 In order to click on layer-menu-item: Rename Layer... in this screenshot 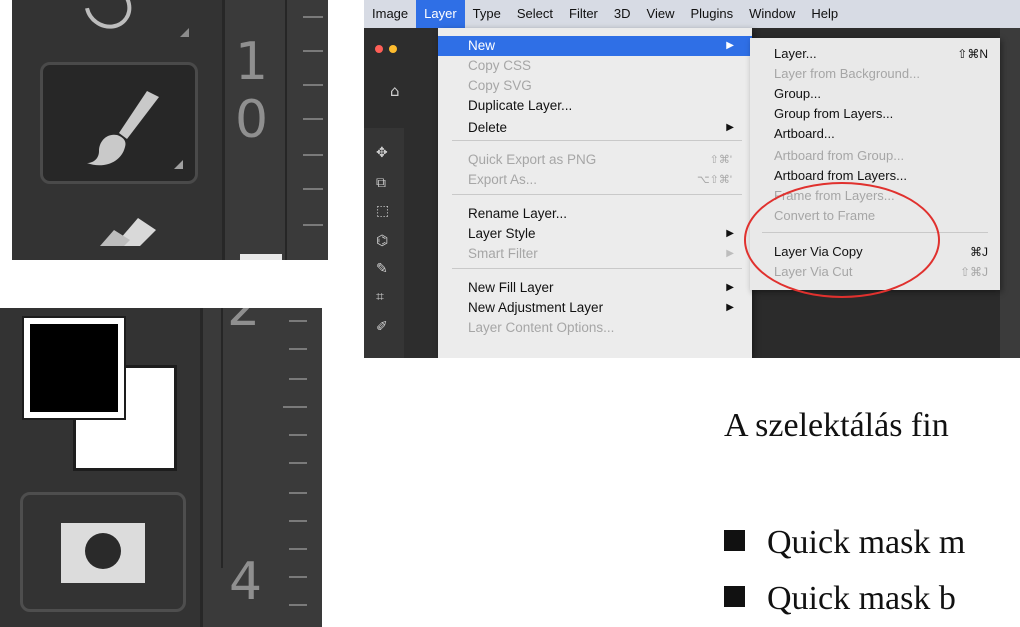, I will do `click(595, 214)`.